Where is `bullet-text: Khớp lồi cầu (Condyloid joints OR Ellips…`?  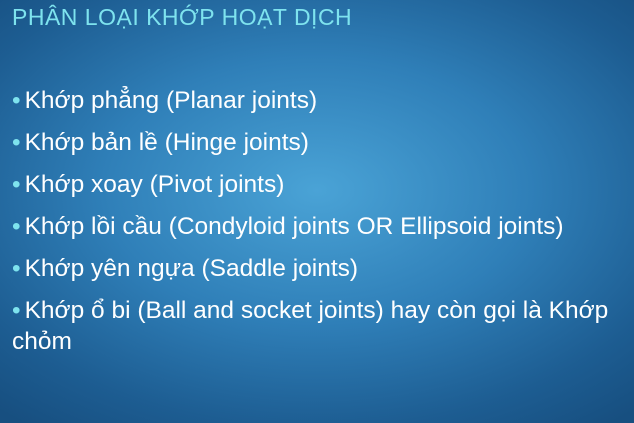
bullet-text: Khớp lồi cầu (Condyloid joints OR Ellips… is located at coordinates (294, 226).